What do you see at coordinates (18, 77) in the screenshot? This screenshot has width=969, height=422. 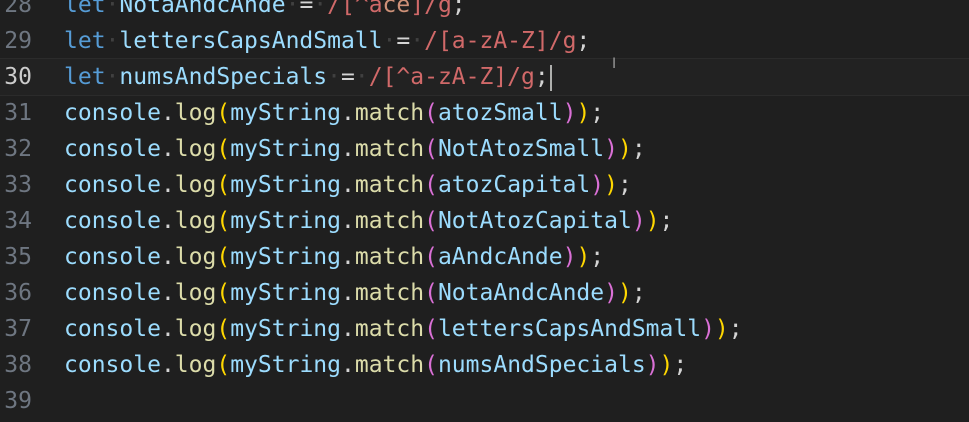 I see `line-number: 30` at bounding box center [18, 77].